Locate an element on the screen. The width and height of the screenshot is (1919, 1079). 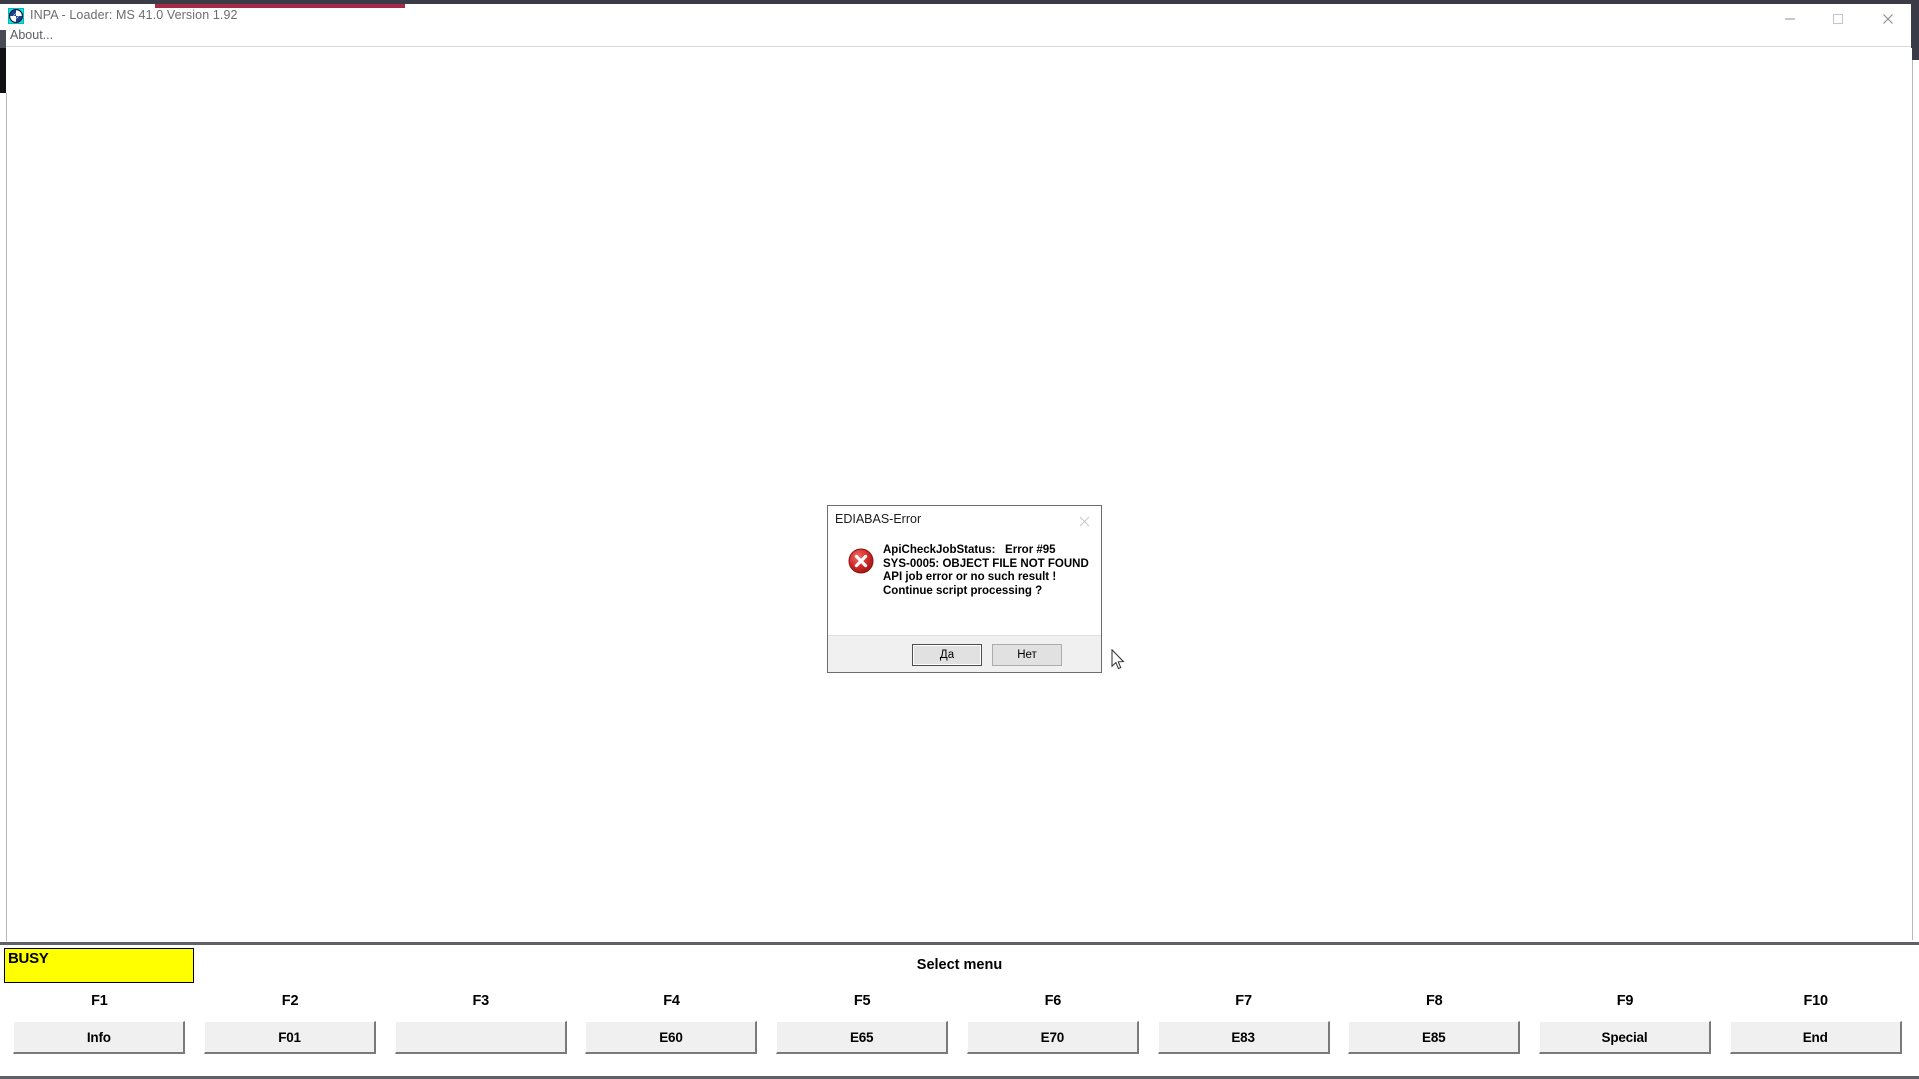
arrow-pointer-icon is located at coordinates (1118, 659).